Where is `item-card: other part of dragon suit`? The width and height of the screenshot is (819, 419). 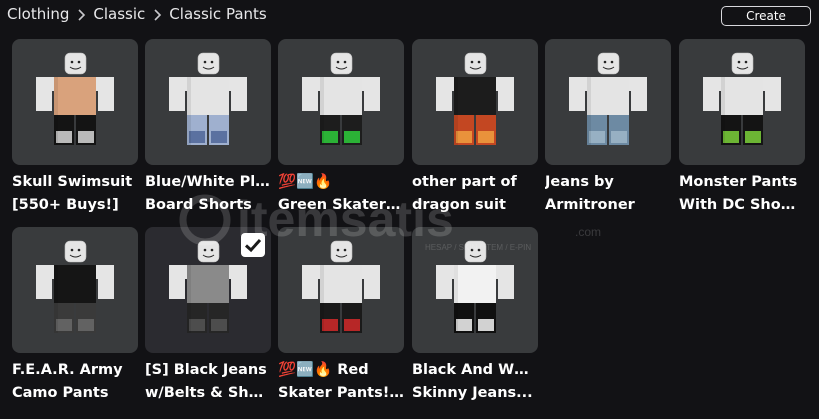
item-card: other part of dragon suit is located at coordinates (475, 126).